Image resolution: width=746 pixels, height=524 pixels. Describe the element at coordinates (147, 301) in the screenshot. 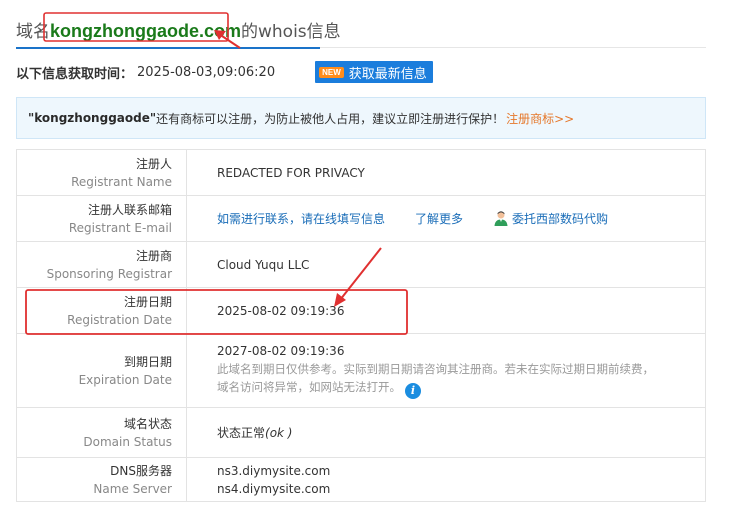

I see `label-zh: 注册日期` at that location.